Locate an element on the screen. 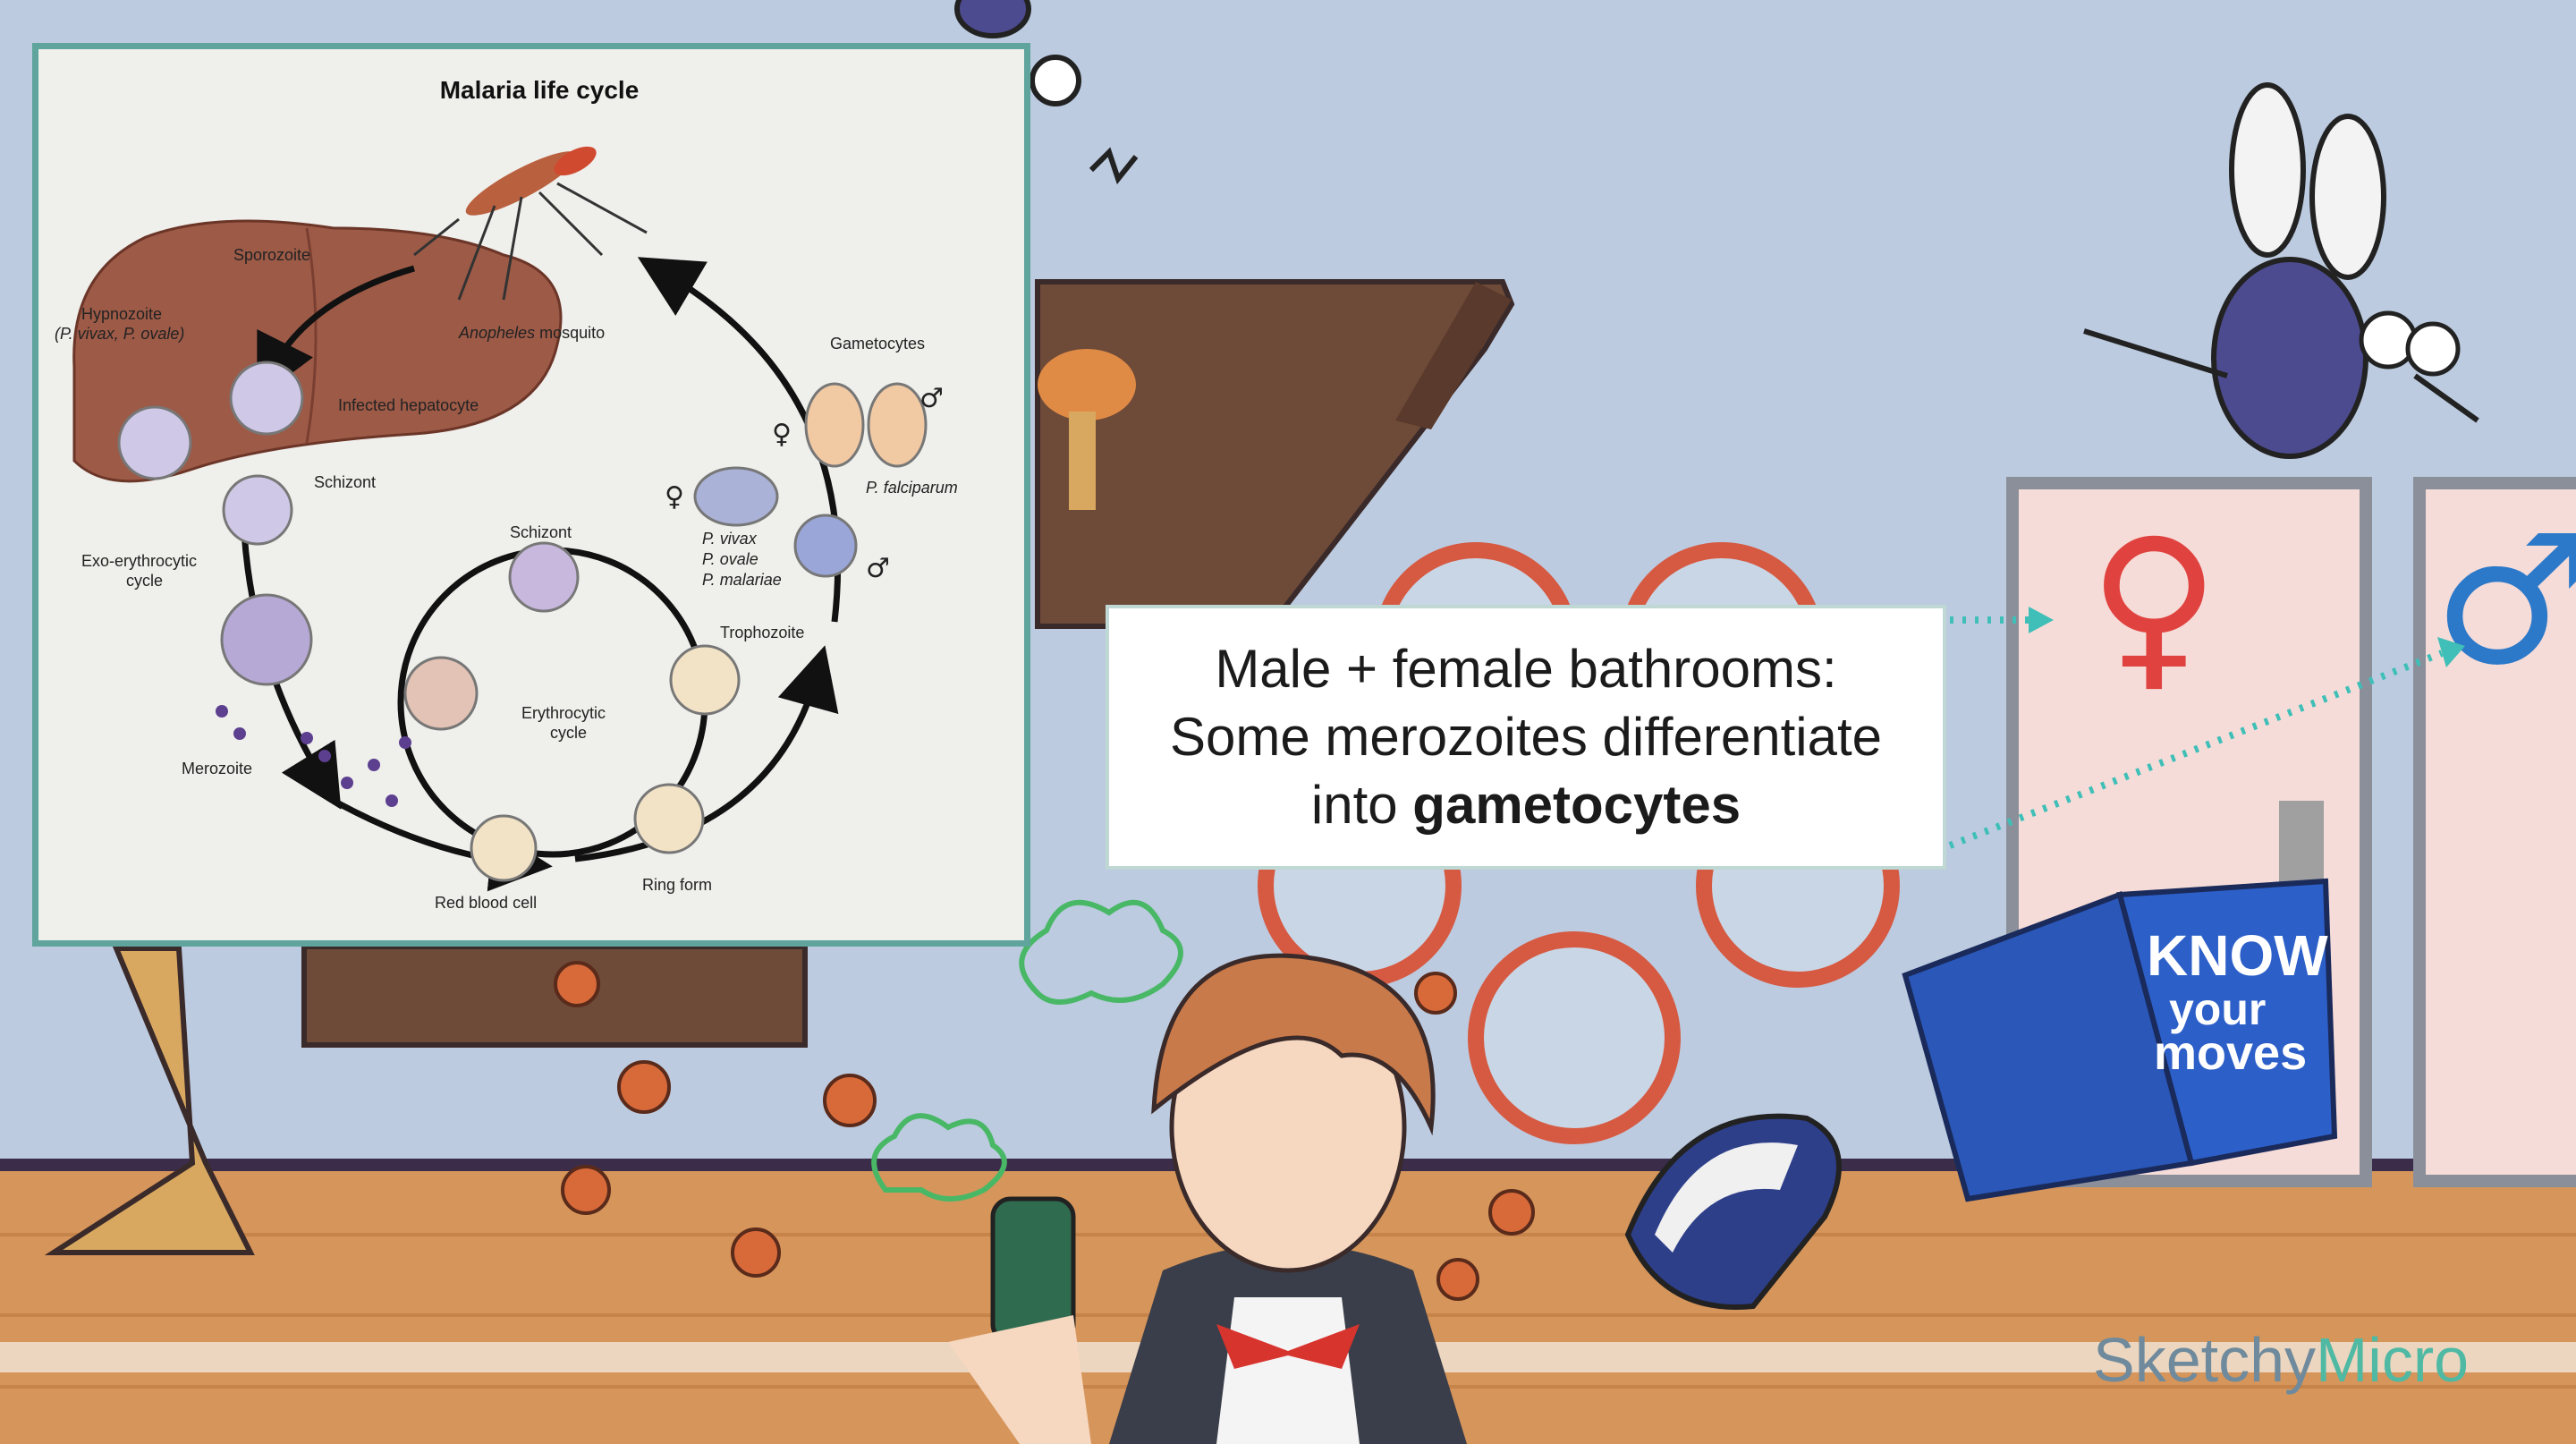 The width and height of the screenshot is (2576, 1444). label-merozoite: Merozoite is located at coordinates (217, 768).